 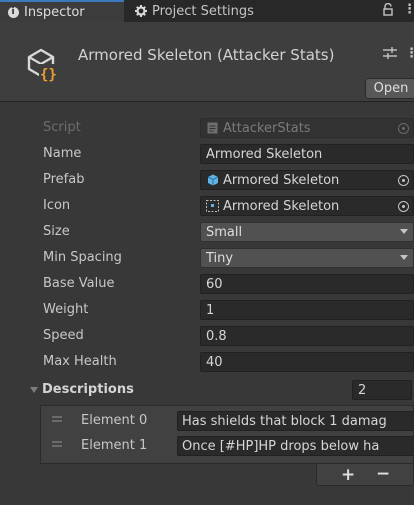 I want to click on gear-icon, so click(x=141, y=11).